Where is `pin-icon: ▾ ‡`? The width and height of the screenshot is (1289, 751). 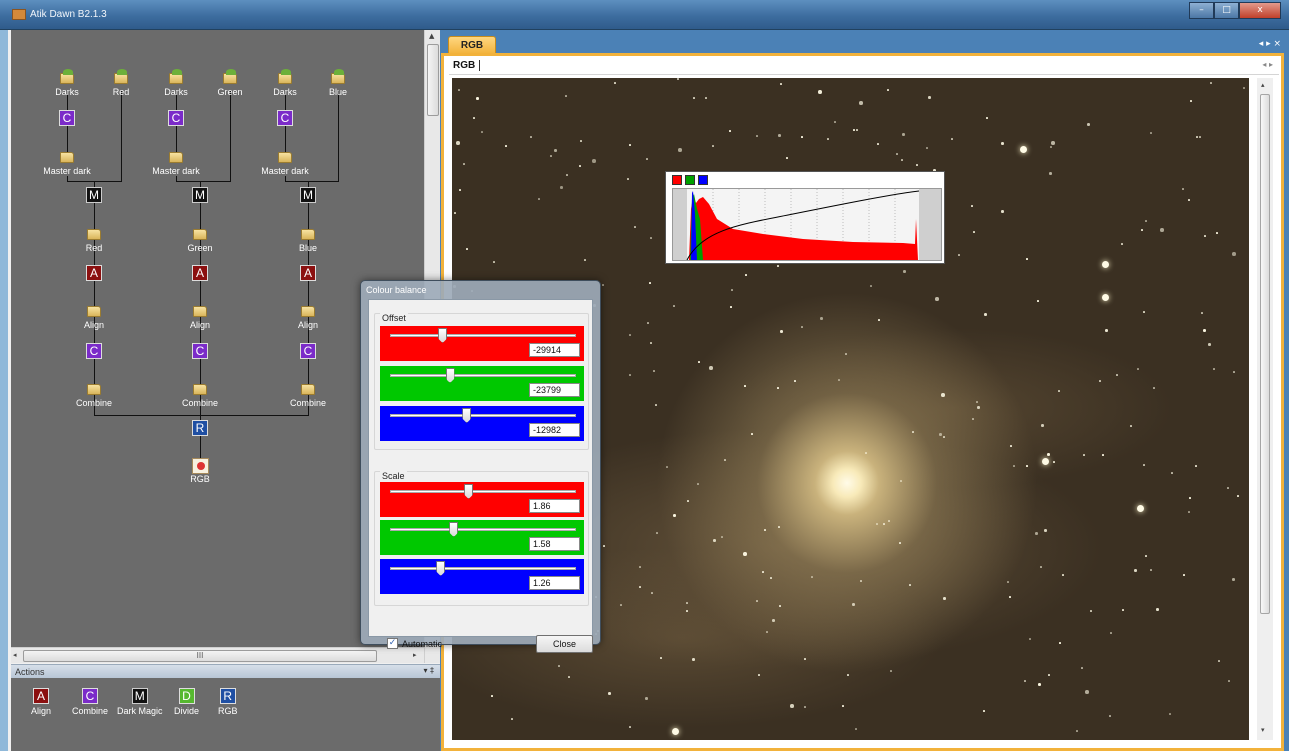
pin-icon: ▾ ‡ is located at coordinates (428, 670).